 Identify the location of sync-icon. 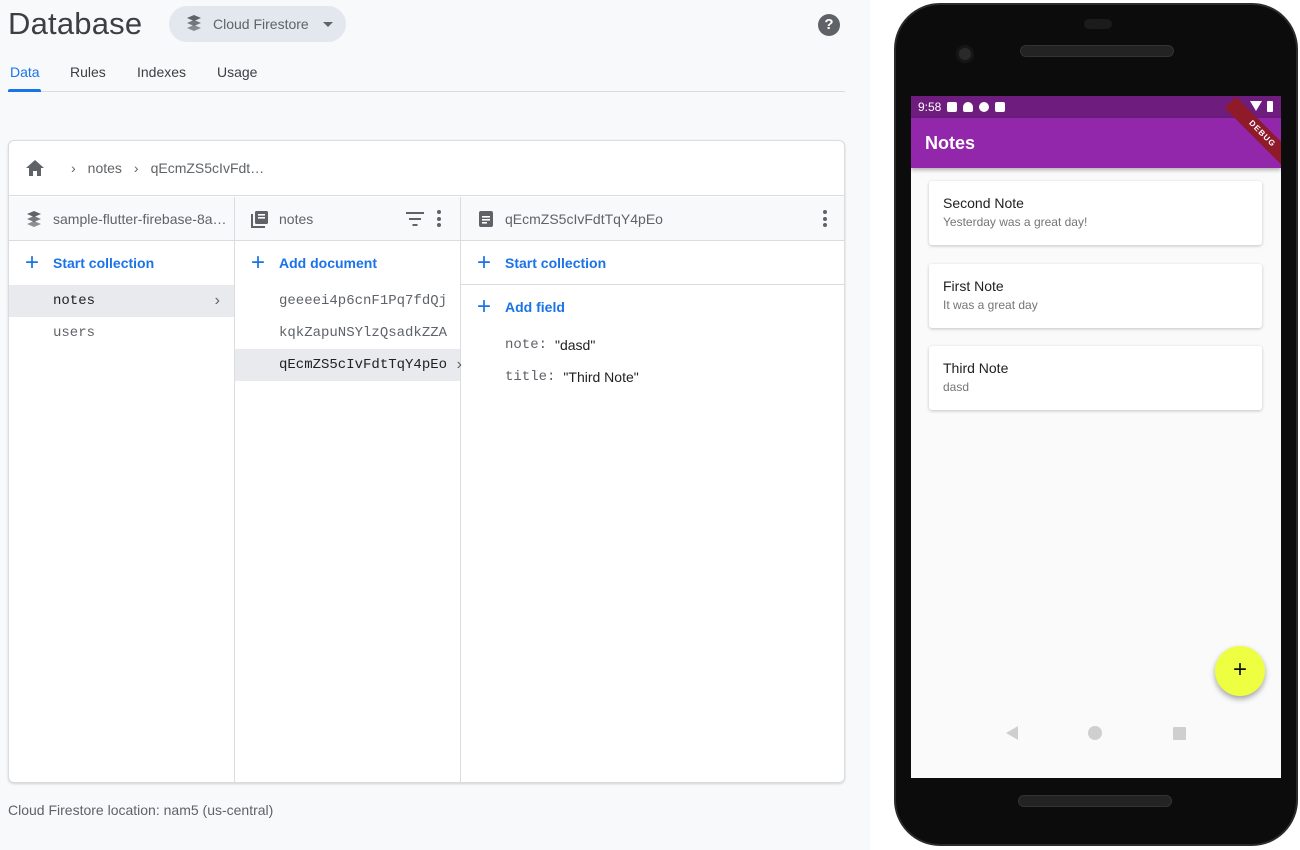
(984, 107).